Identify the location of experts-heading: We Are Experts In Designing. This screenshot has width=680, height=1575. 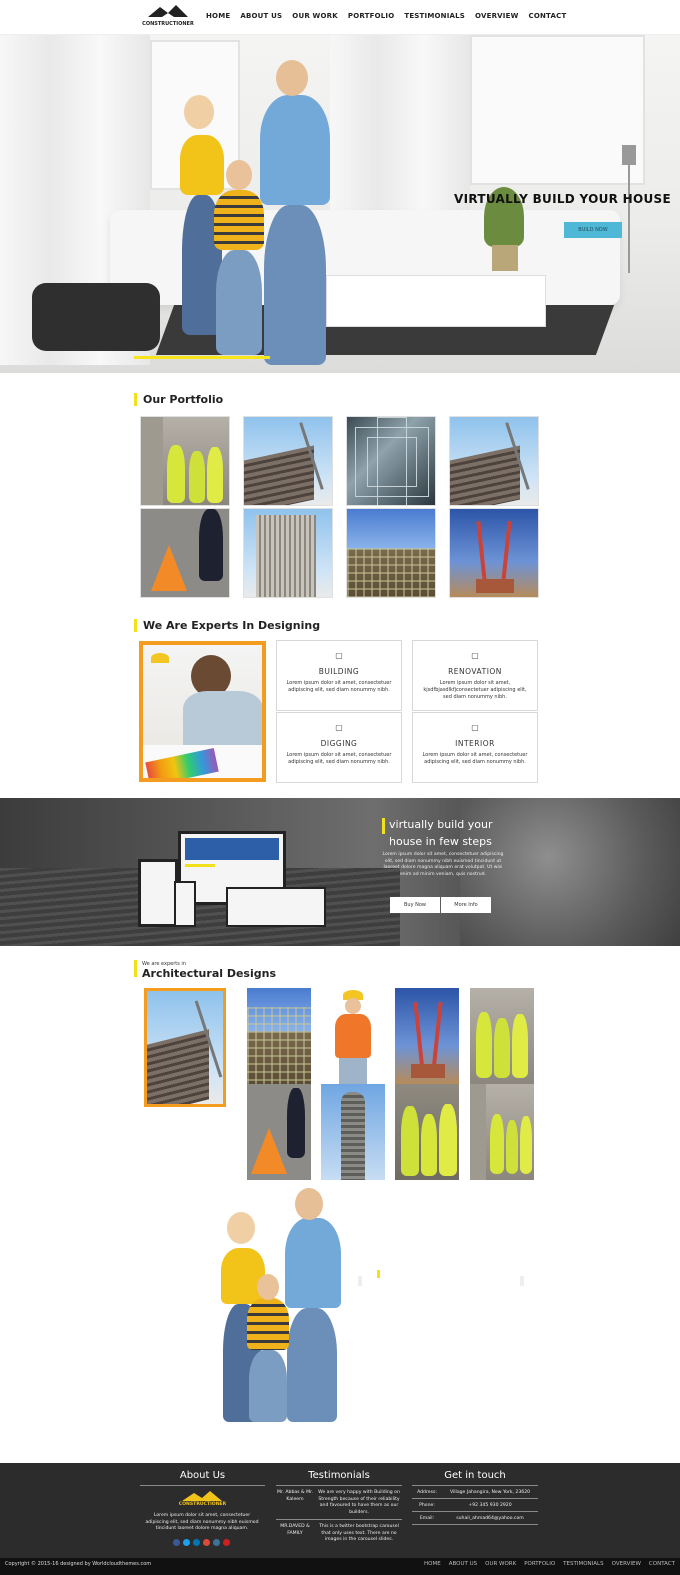
(227, 625).